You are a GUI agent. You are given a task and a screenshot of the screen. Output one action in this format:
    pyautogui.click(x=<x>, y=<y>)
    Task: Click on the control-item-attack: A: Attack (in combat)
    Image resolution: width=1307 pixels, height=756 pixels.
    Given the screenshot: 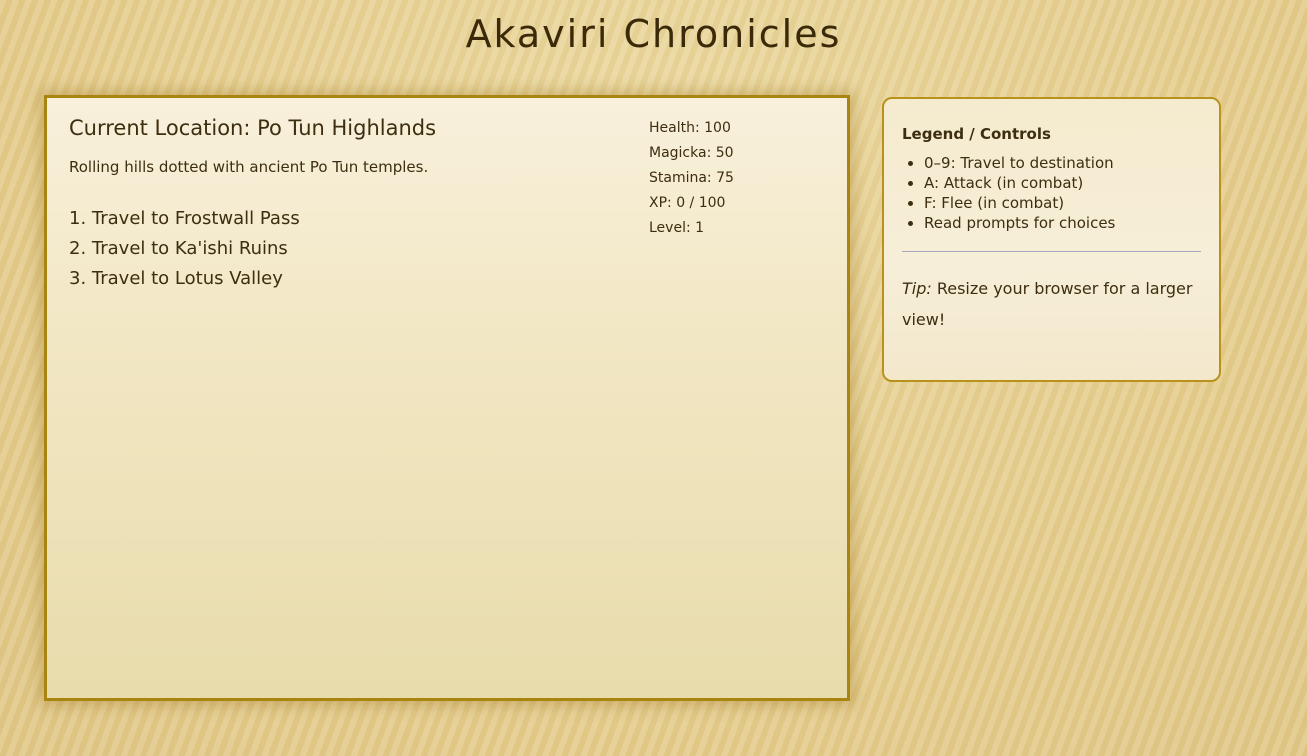 What is the action you would take?
    pyautogui.click(x=1019, y=183)
    